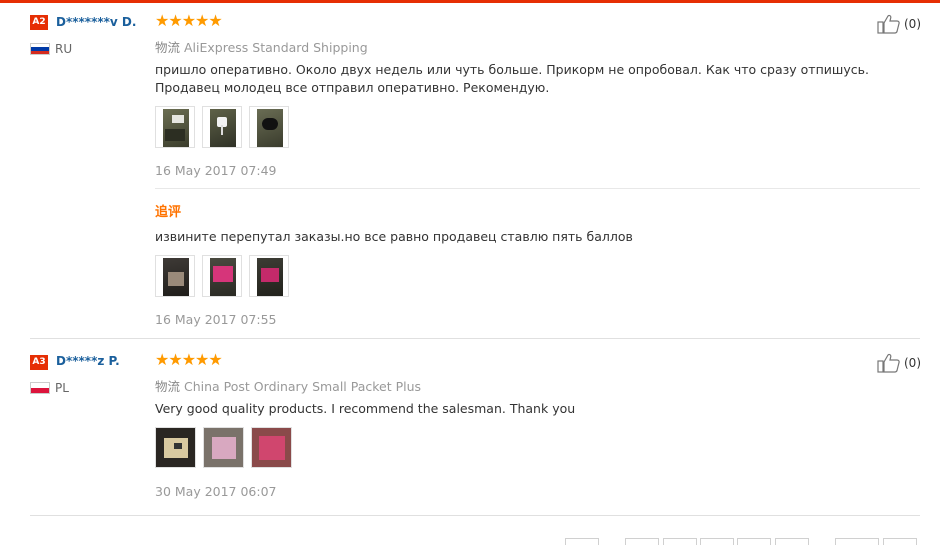  I want to click on user-name: D*******v D., so click(96, 22).